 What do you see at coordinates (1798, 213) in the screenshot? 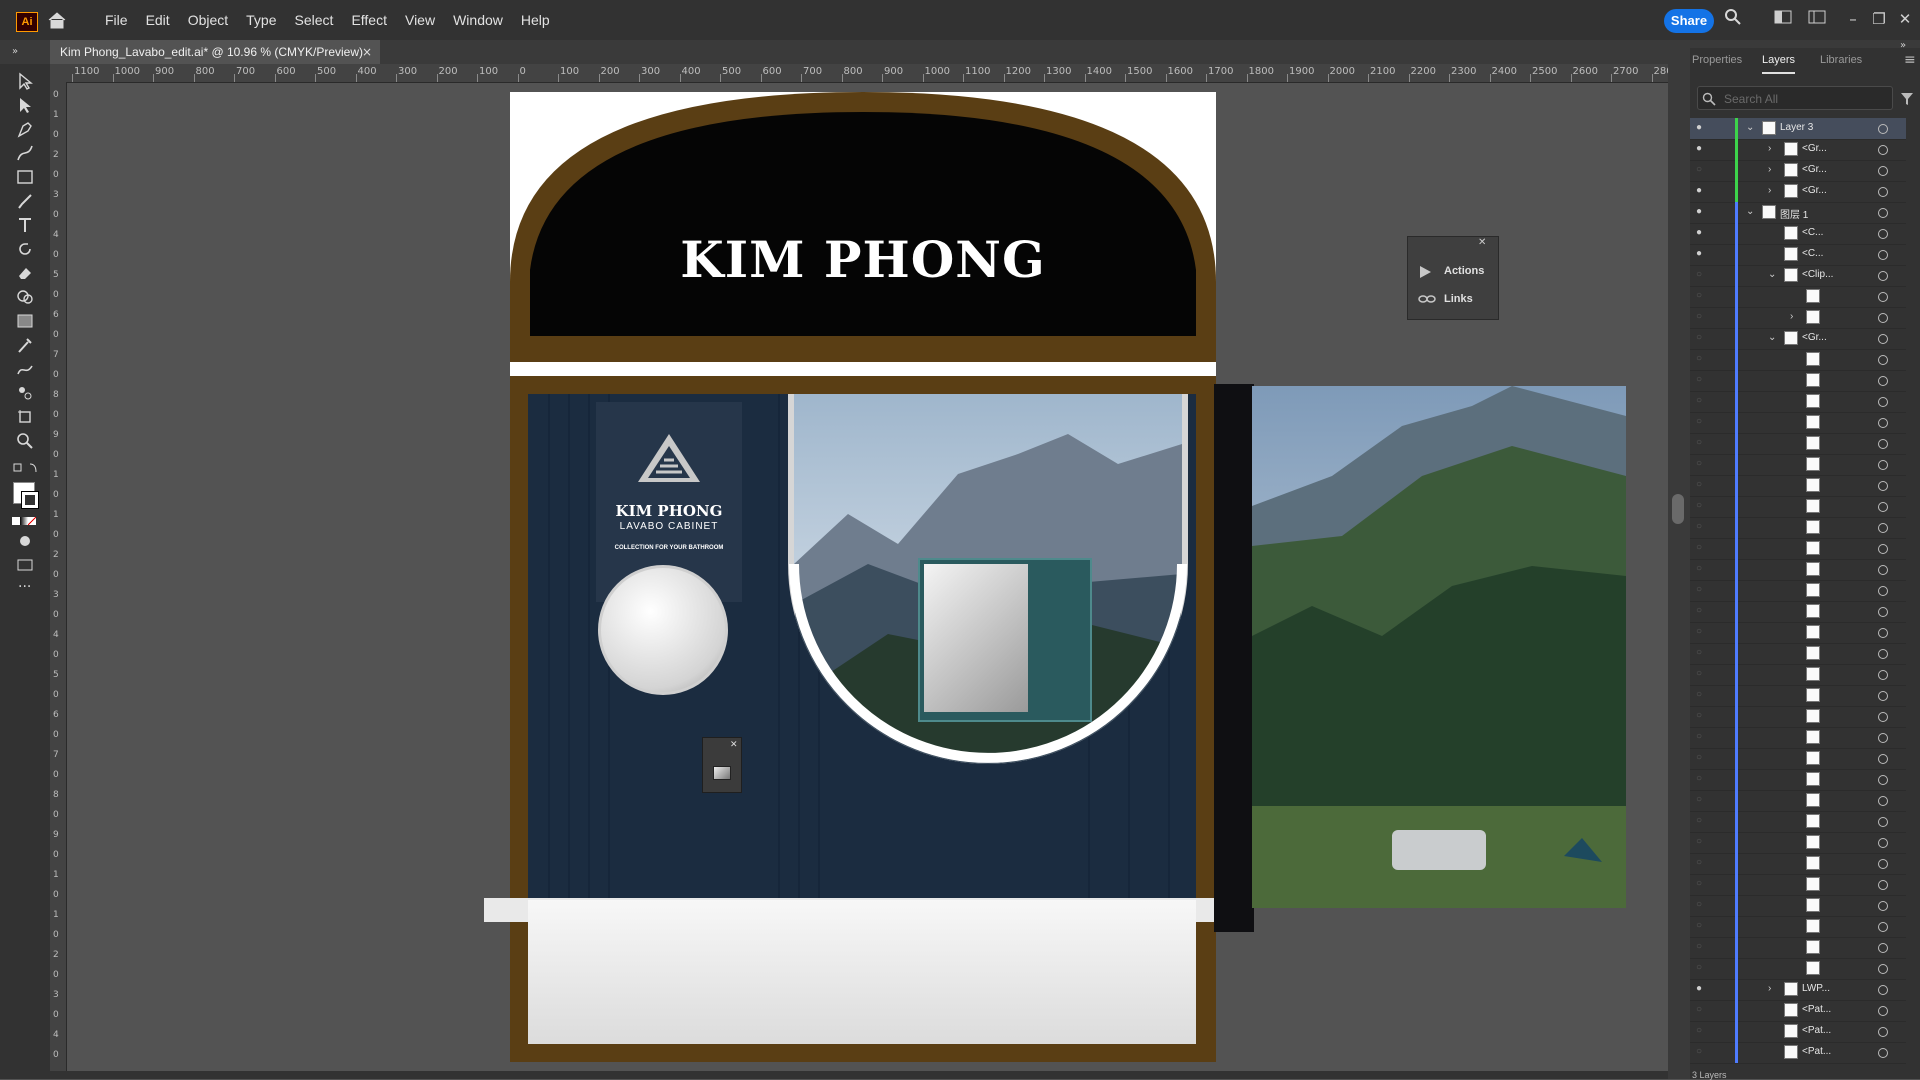
I see `layer-row: ● ⌄ 图层 1` at bounding box center [1798, 213].